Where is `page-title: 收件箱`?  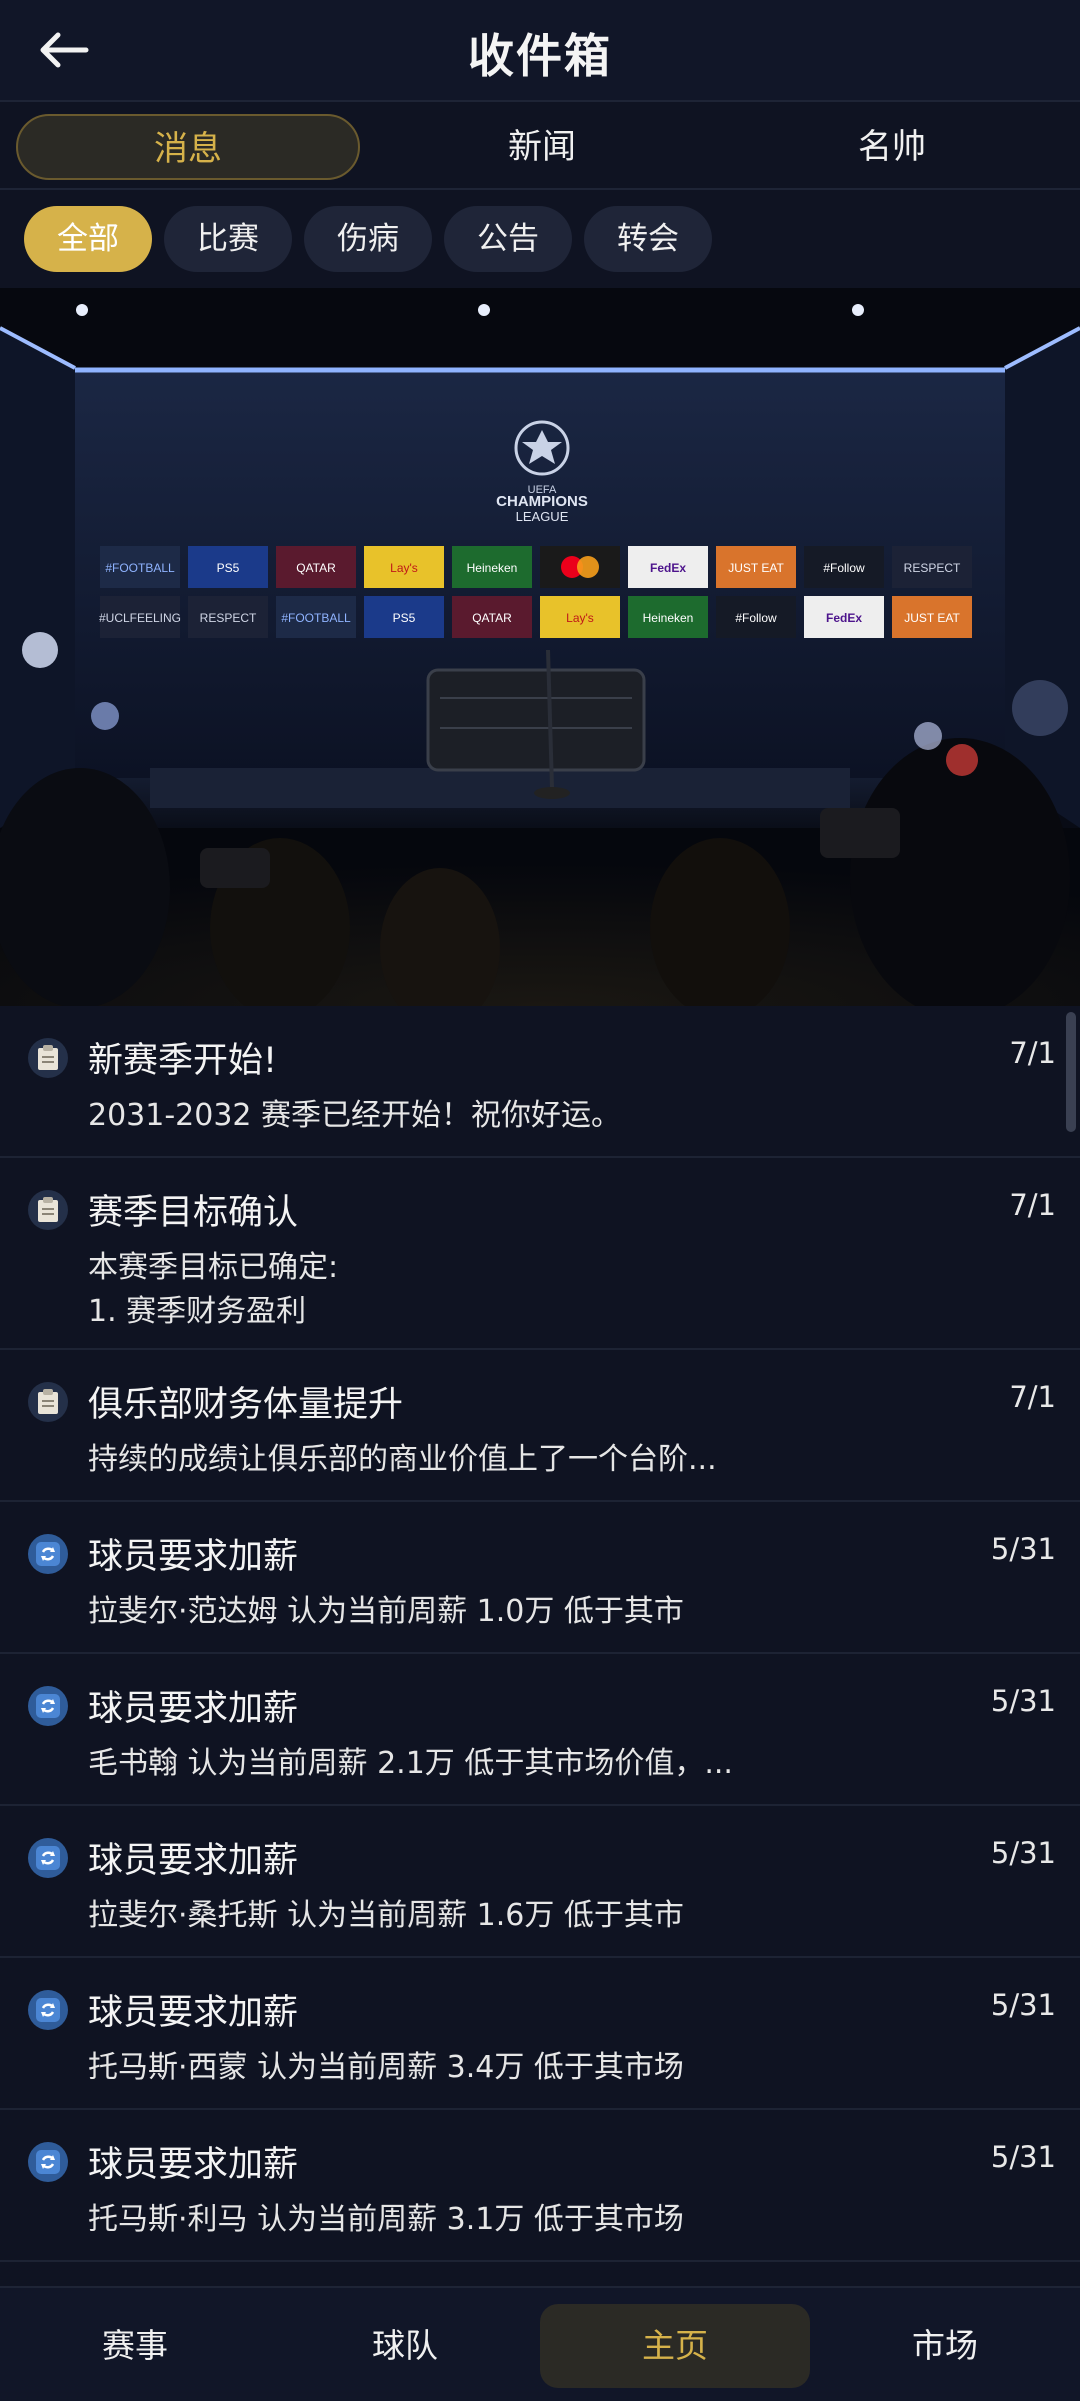 page-title: 收件箱 is located at coordinates (540, 56).